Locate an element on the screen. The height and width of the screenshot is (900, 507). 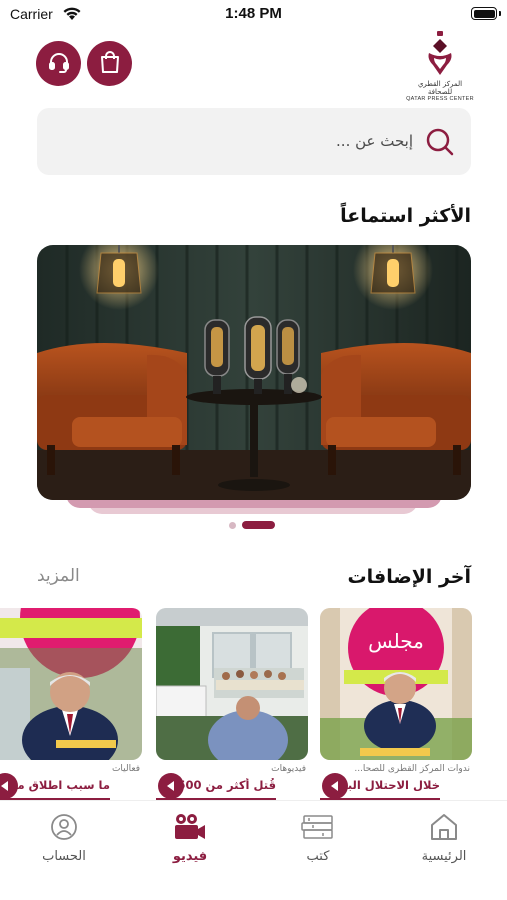
bottom-navigation: الرئيسية كتب فيديو الحساب is located at coordinates (253, 850).